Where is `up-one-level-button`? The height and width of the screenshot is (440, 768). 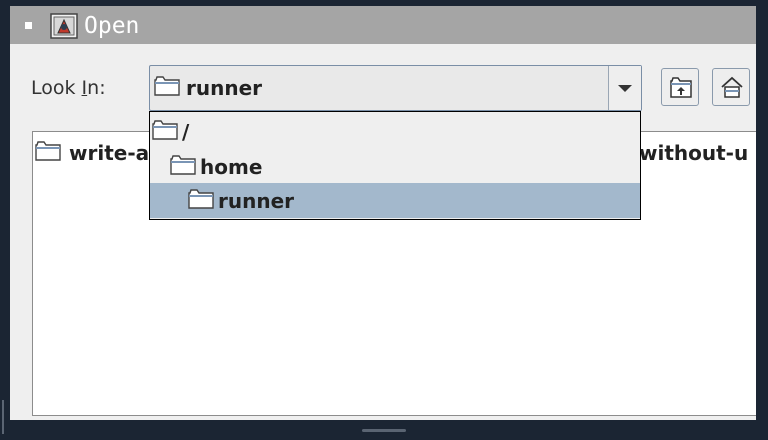
up-one-level-button is located at coordinates (680, 87).